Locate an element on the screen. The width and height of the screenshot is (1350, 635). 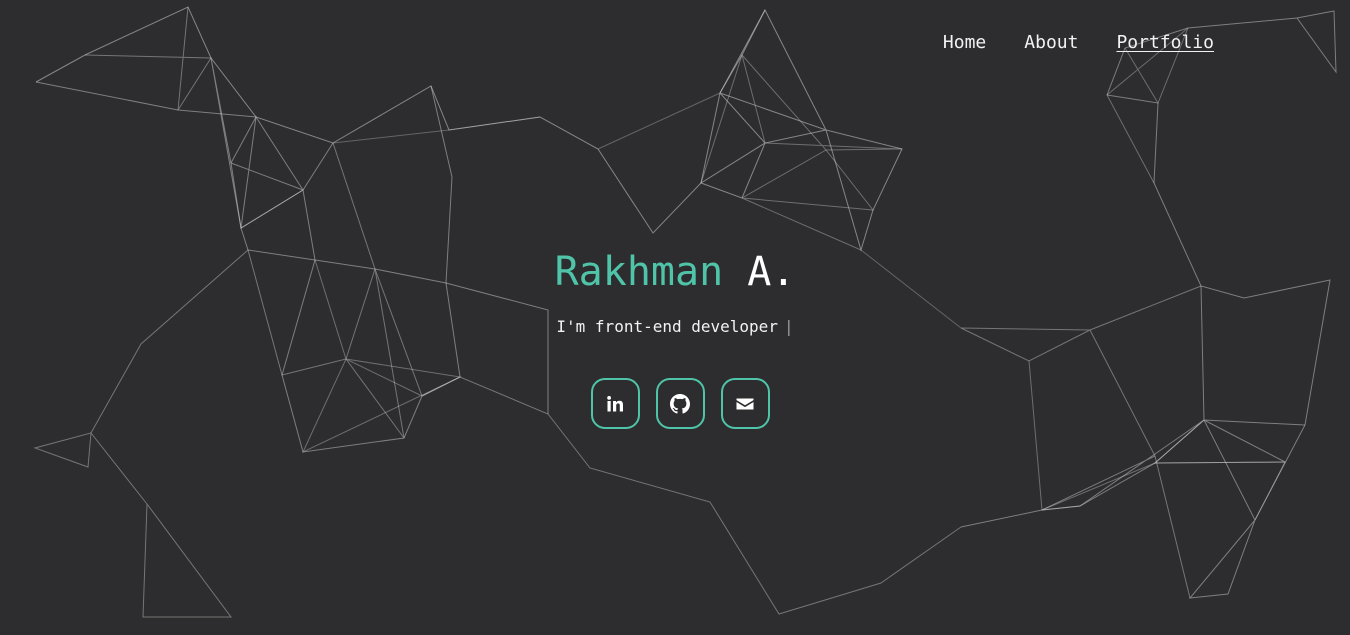
social-links is located at coordinates (675, 403).